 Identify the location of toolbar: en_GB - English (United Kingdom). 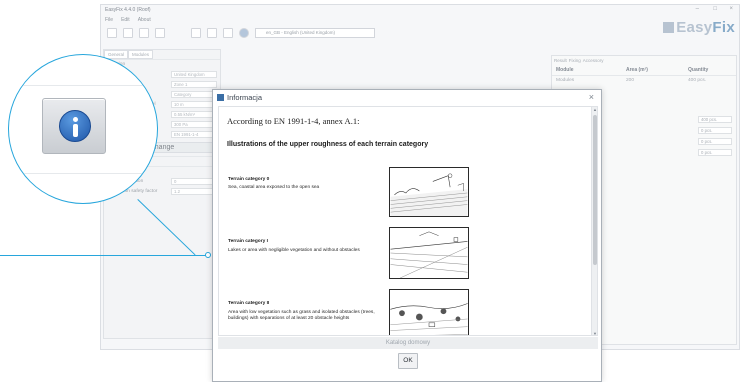
(420, 33).